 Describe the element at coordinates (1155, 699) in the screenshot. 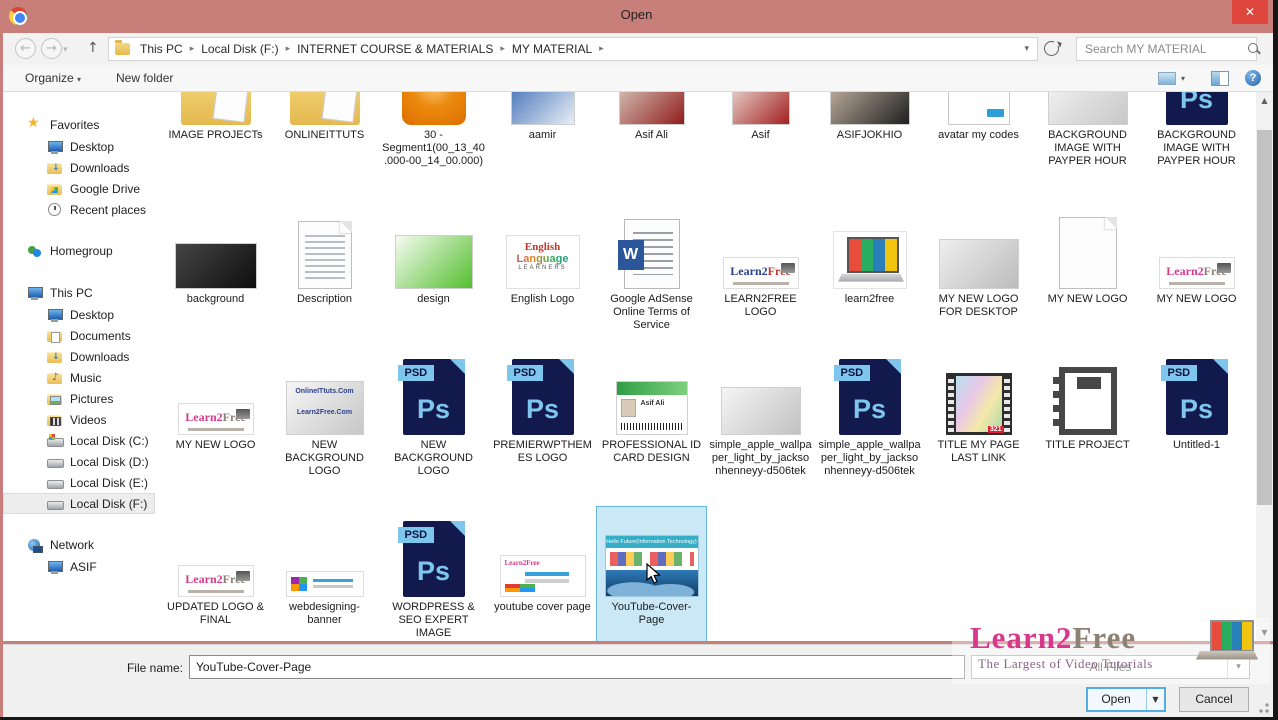

I see `open-split-dropdown-icon: ▼` at that location.